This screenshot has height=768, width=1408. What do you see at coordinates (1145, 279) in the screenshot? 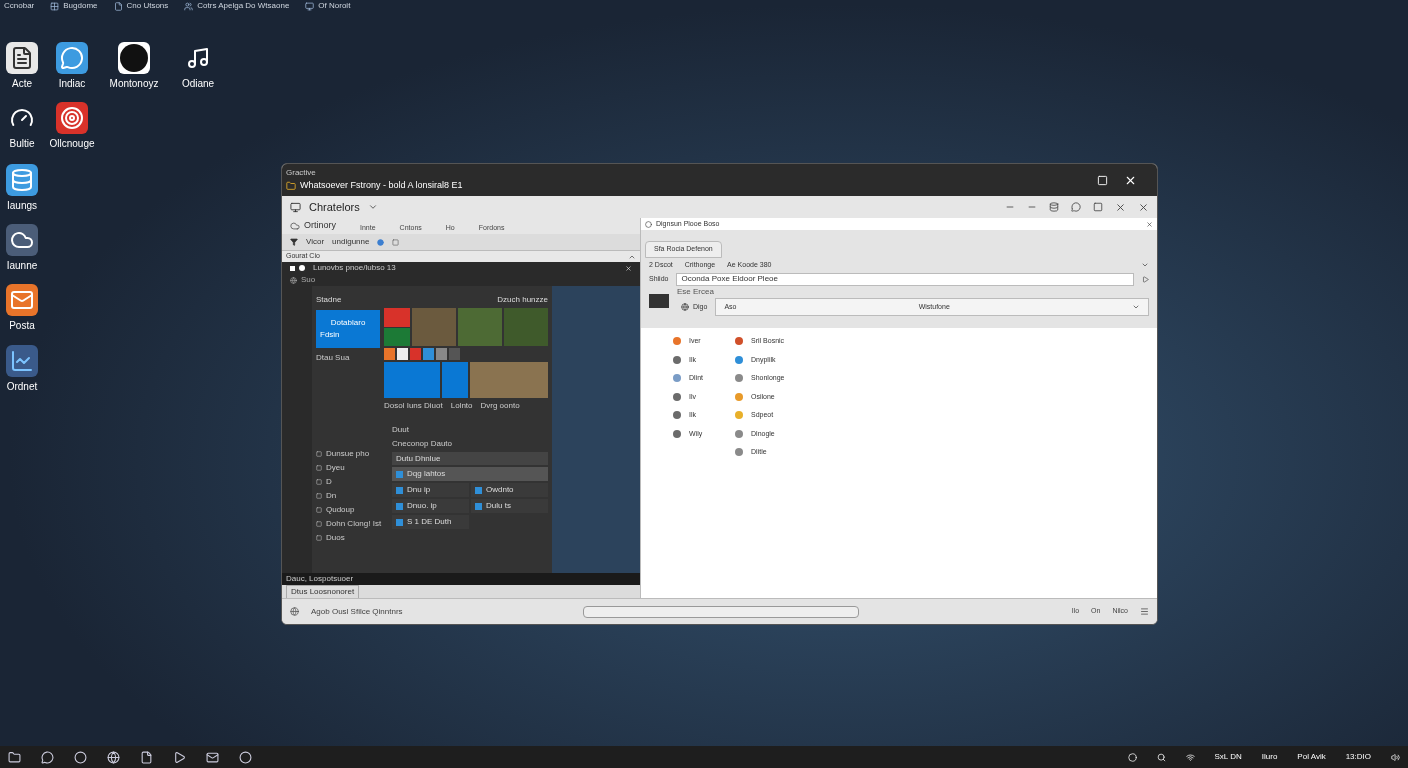
I see `play-icon` at bounding box center [1145, 279].